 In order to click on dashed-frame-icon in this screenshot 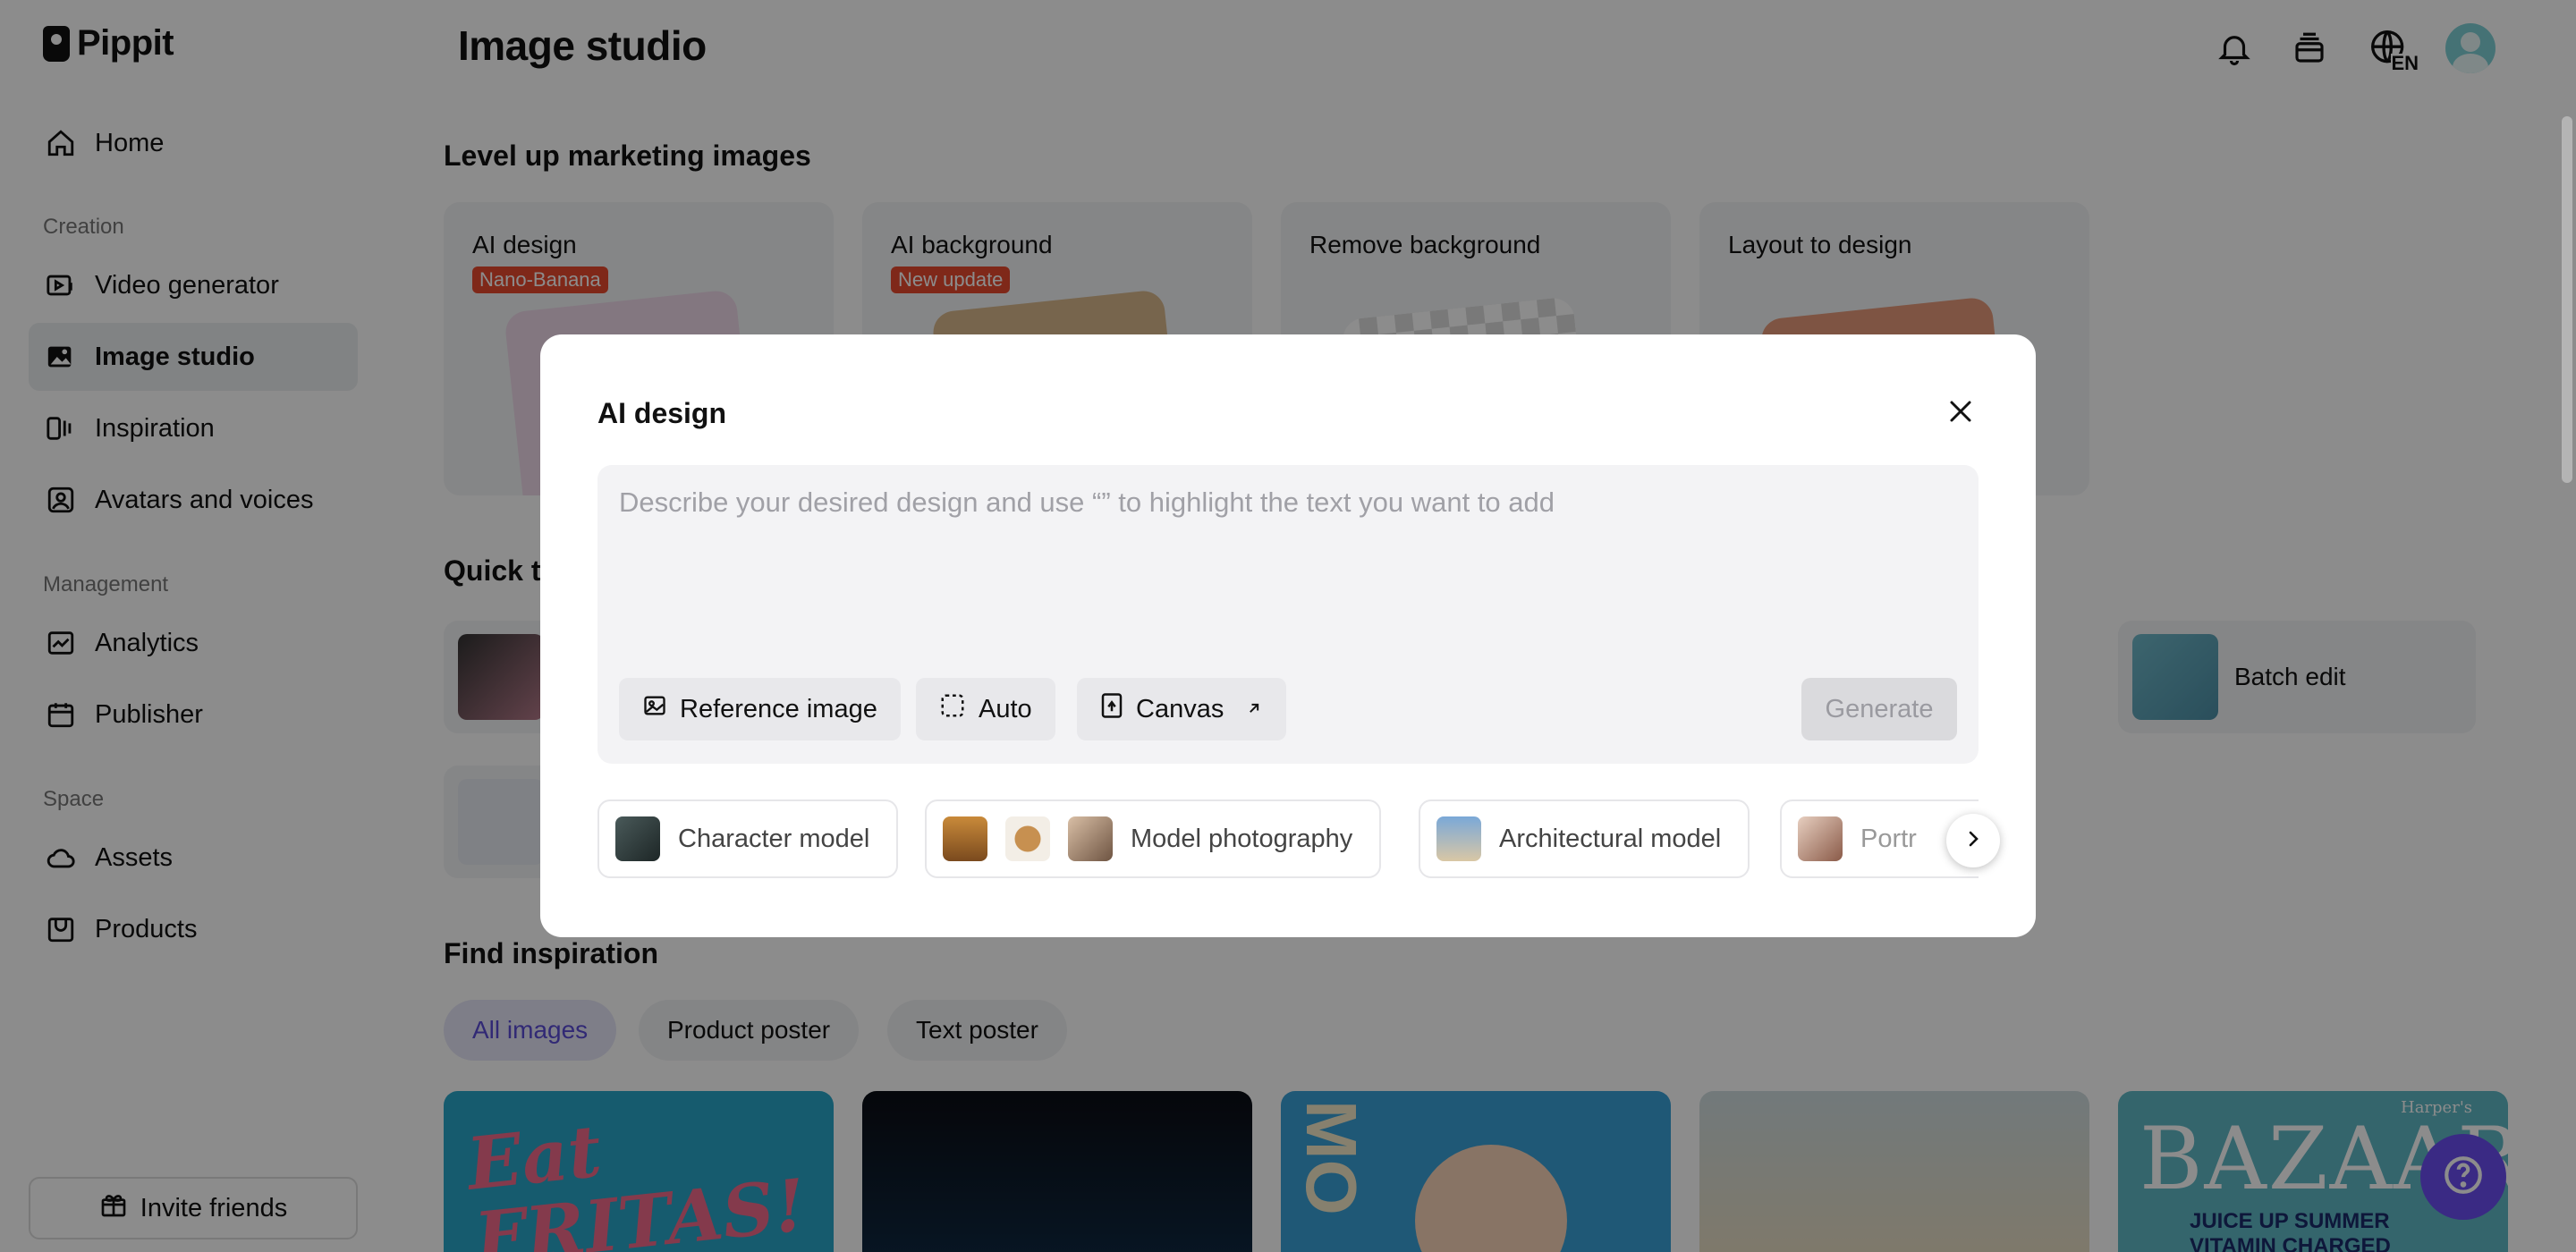, I will do `click(952, 709)`.